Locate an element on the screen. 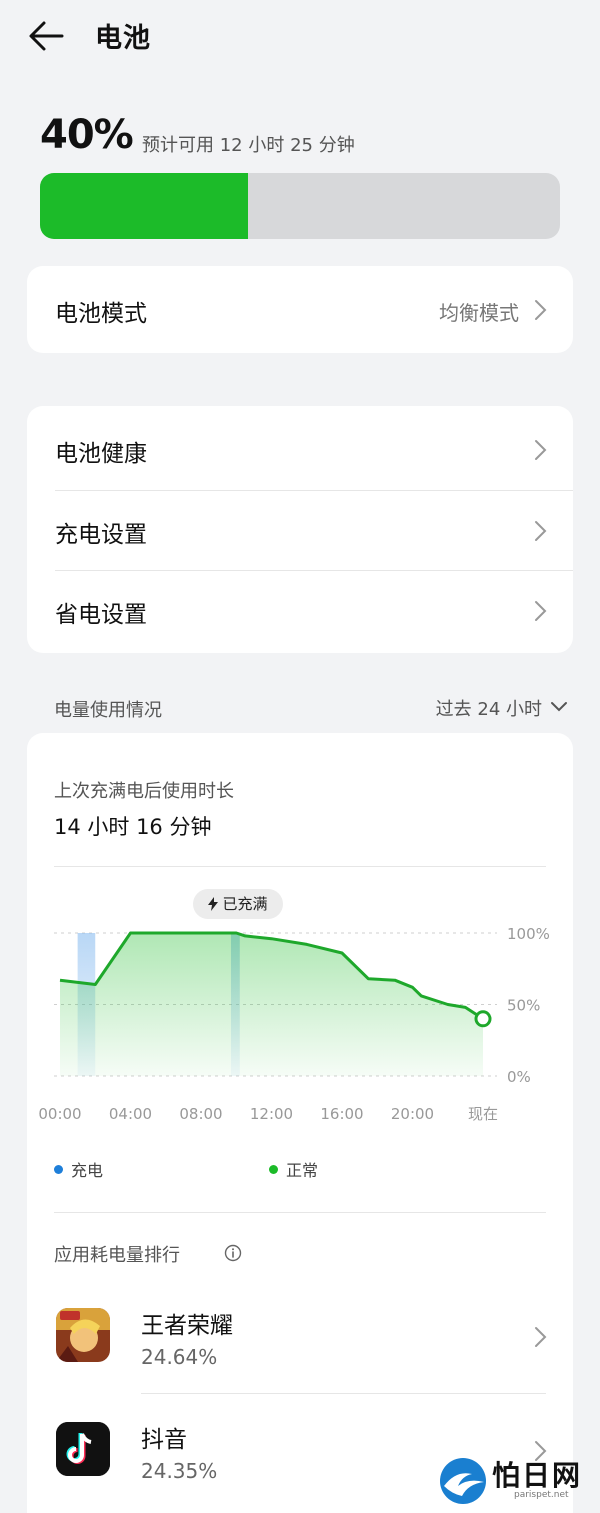  y-tick-label: 50% is located at coordinates (523, 1006).